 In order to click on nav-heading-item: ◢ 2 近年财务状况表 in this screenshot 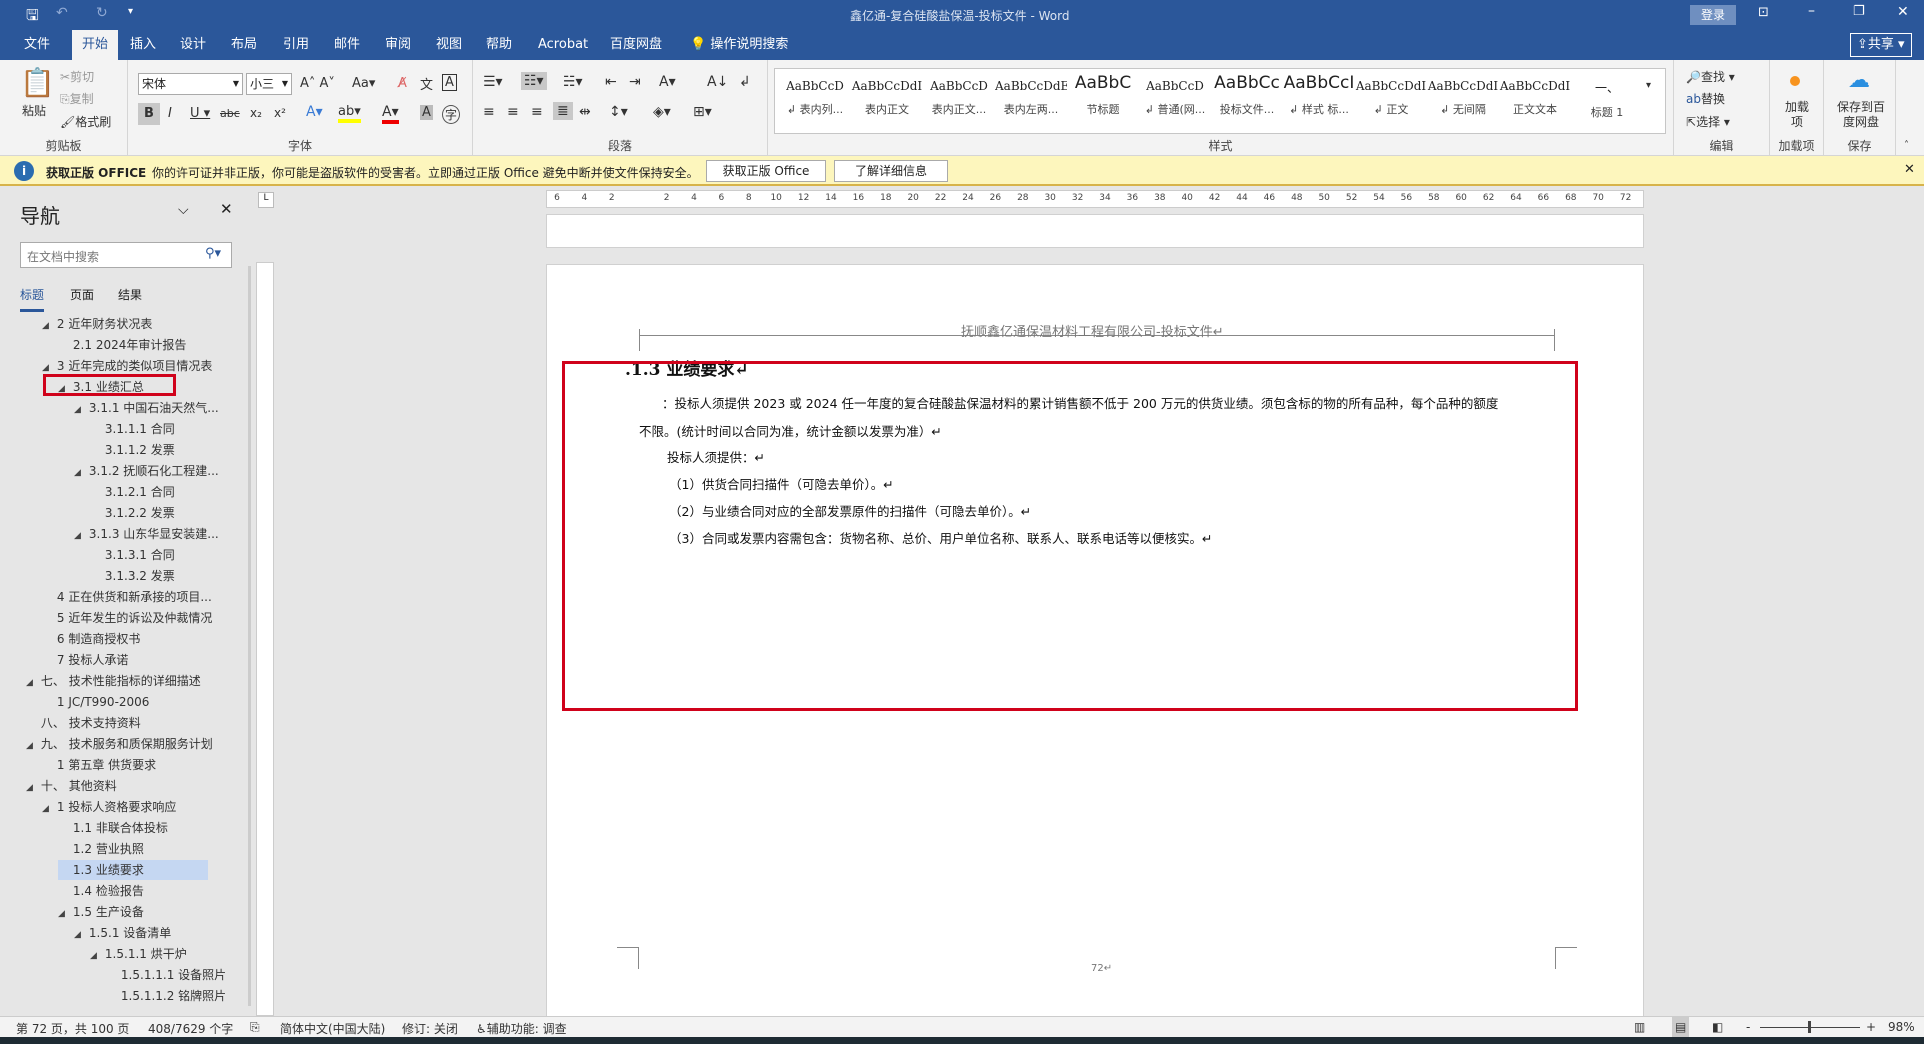, I will do `click(97, 324)`.